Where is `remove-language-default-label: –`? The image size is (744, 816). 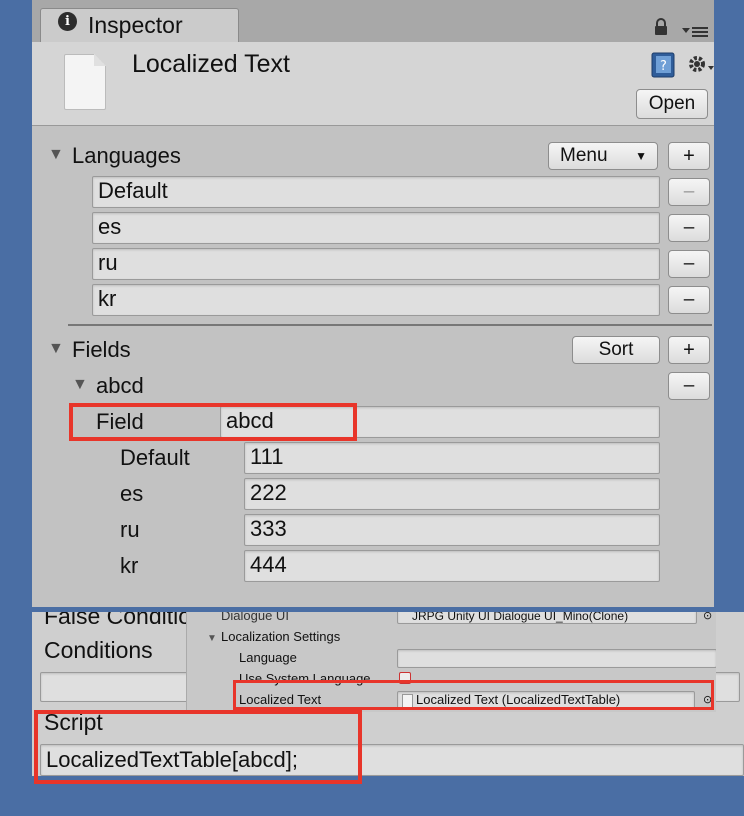
remove-language-default-label: – is located at coordinates (689, 191).